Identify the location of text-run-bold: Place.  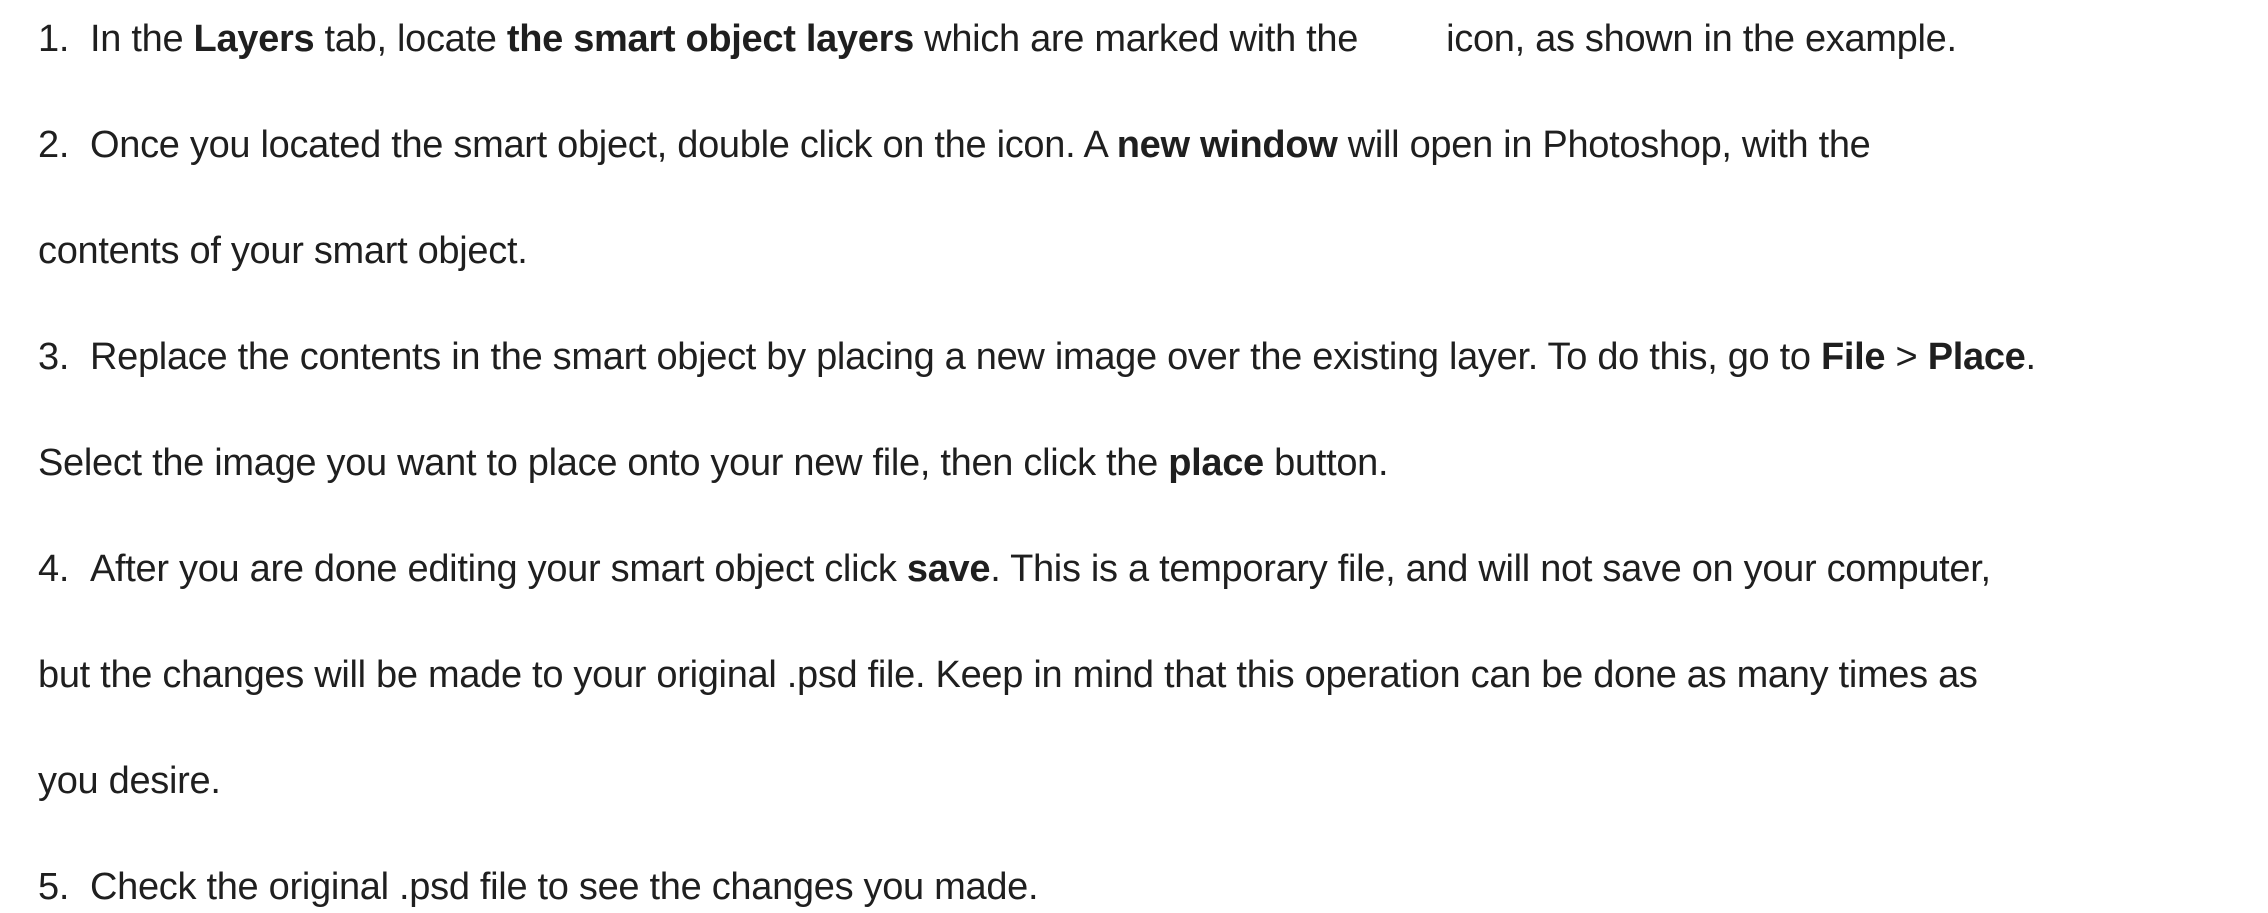
(1976, 357).